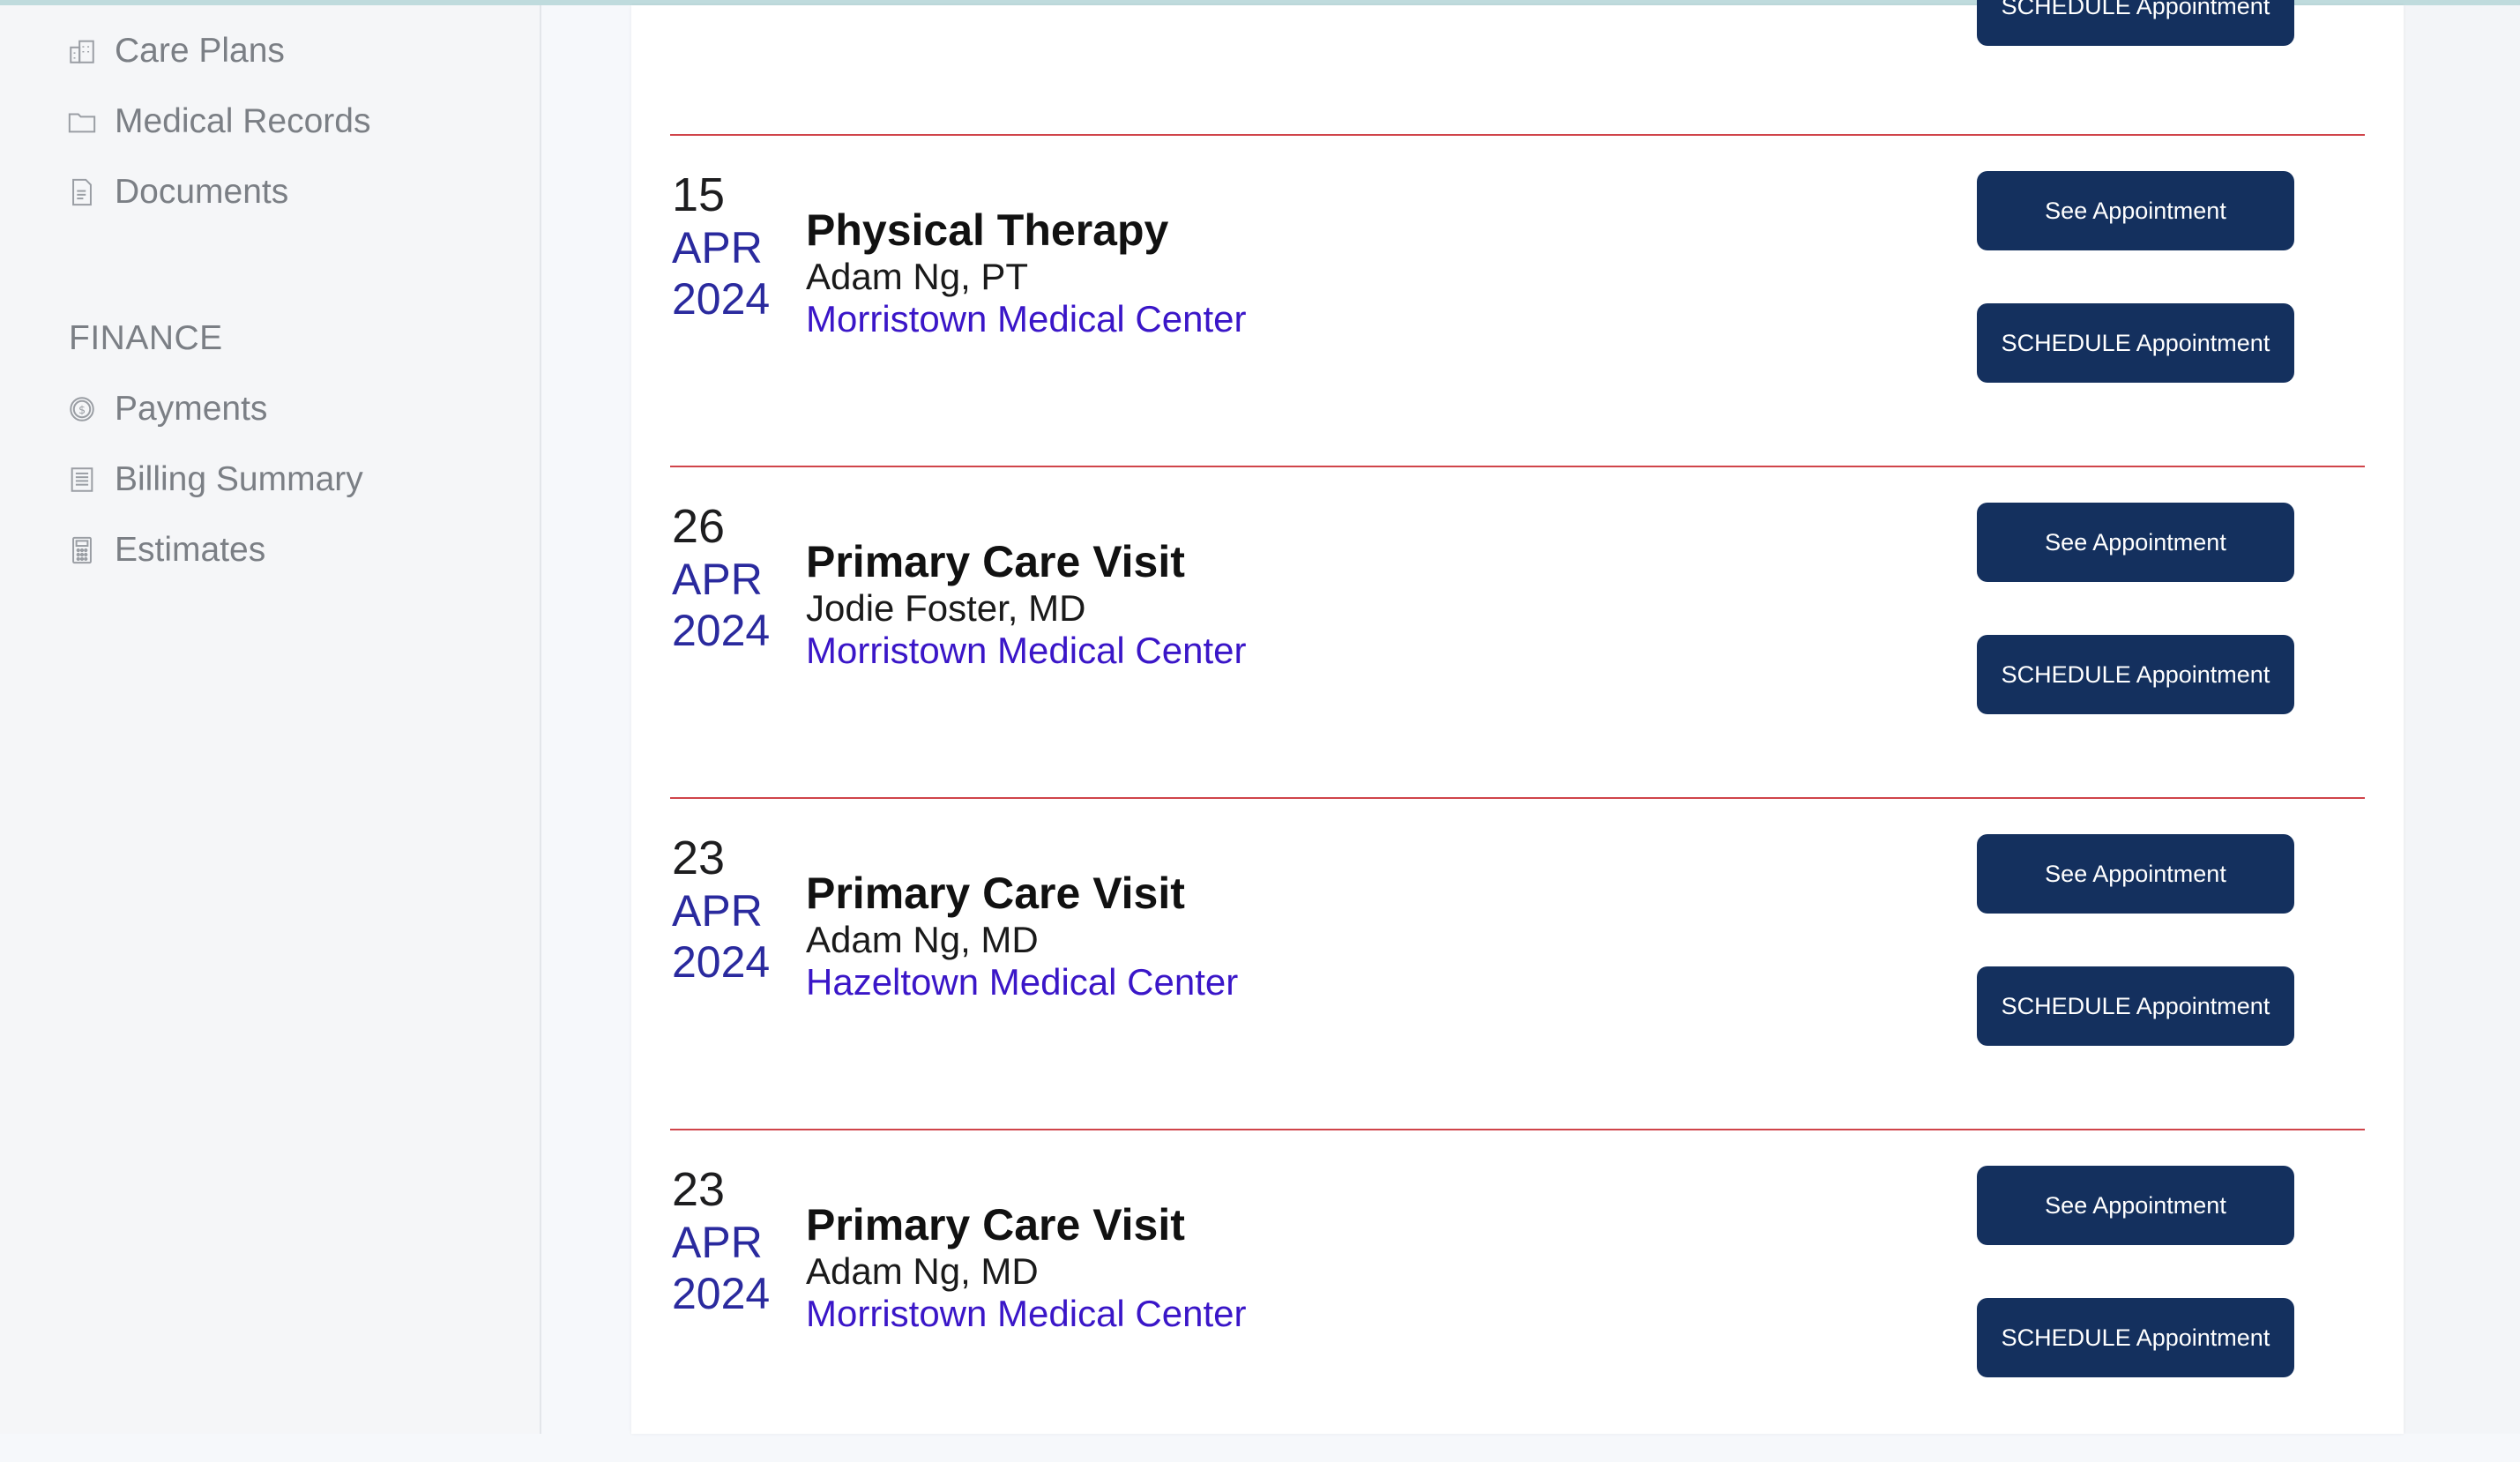 This screenshot has width=2520, height=1462. What do you see at coordinates (699, 194) in the screenshot?
I see `appointment-day: 15` at bounding box center [699, 194].